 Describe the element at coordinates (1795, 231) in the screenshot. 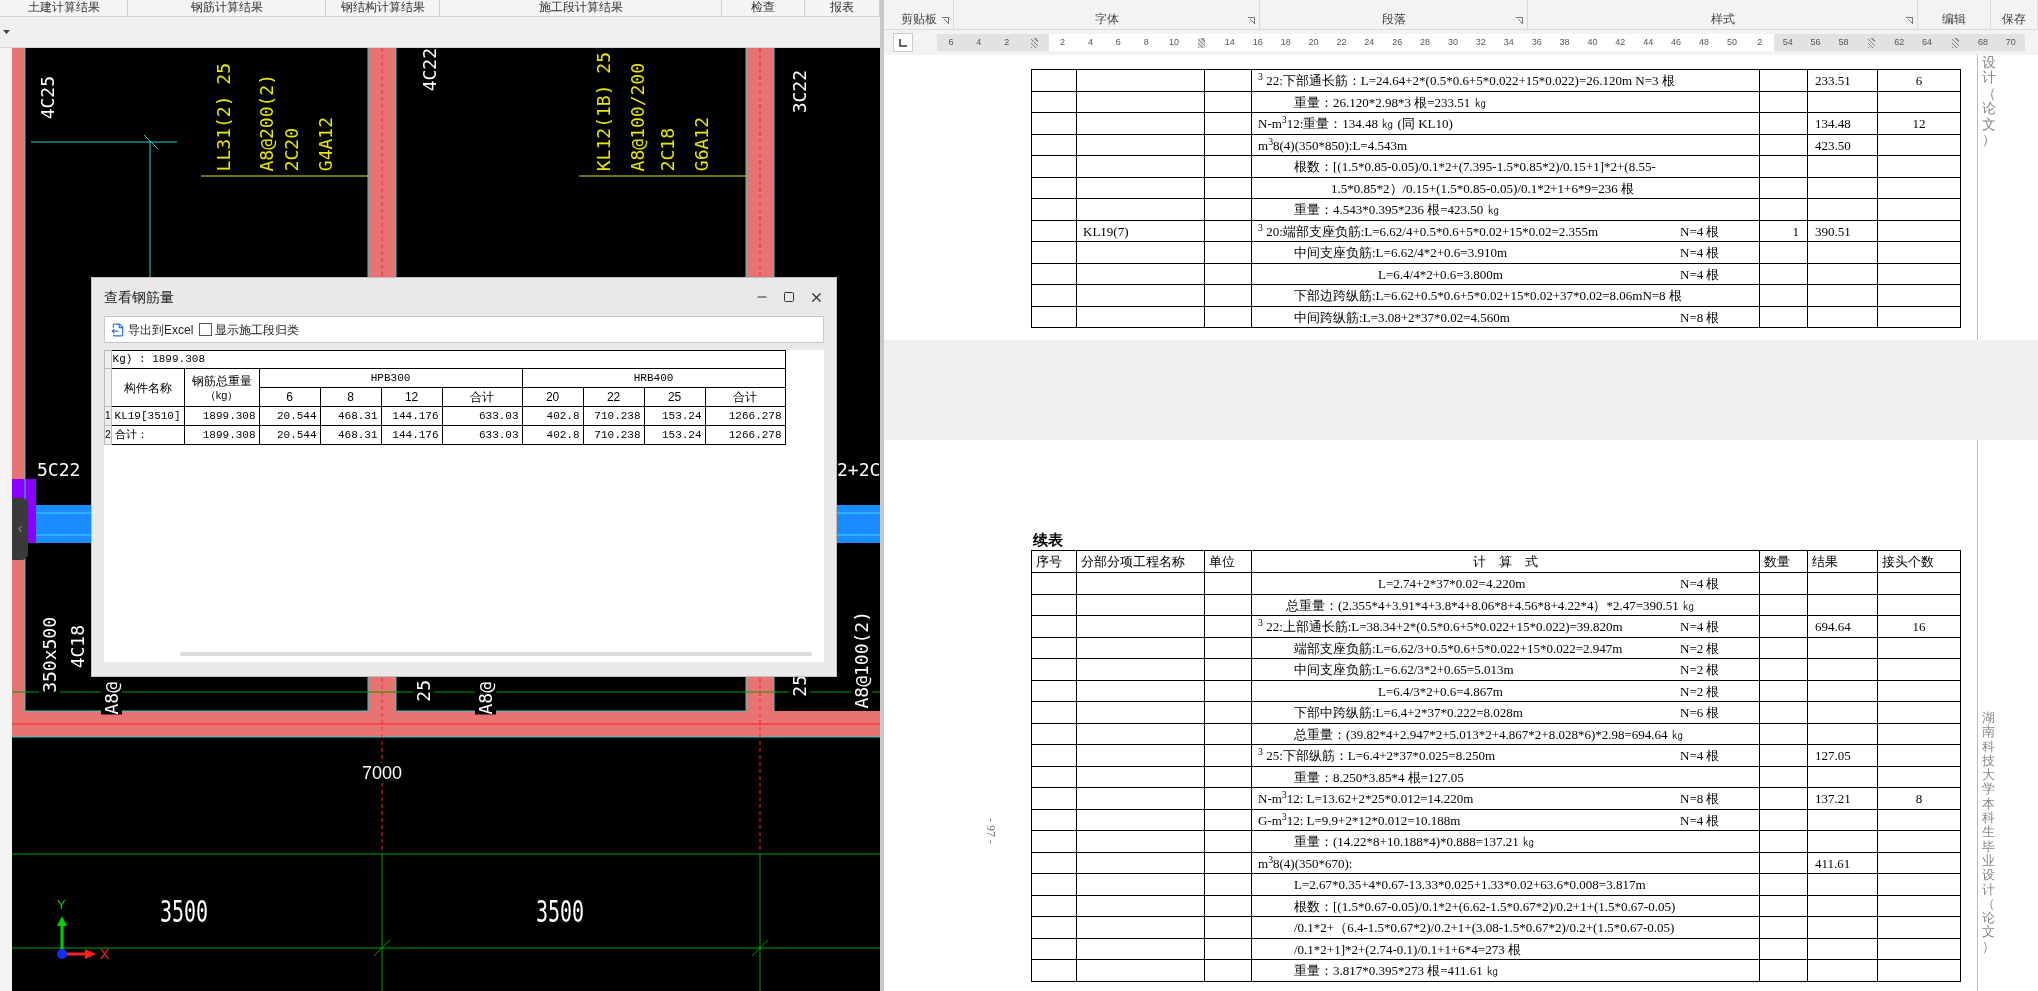

I see `table-cell: 1` at that location.